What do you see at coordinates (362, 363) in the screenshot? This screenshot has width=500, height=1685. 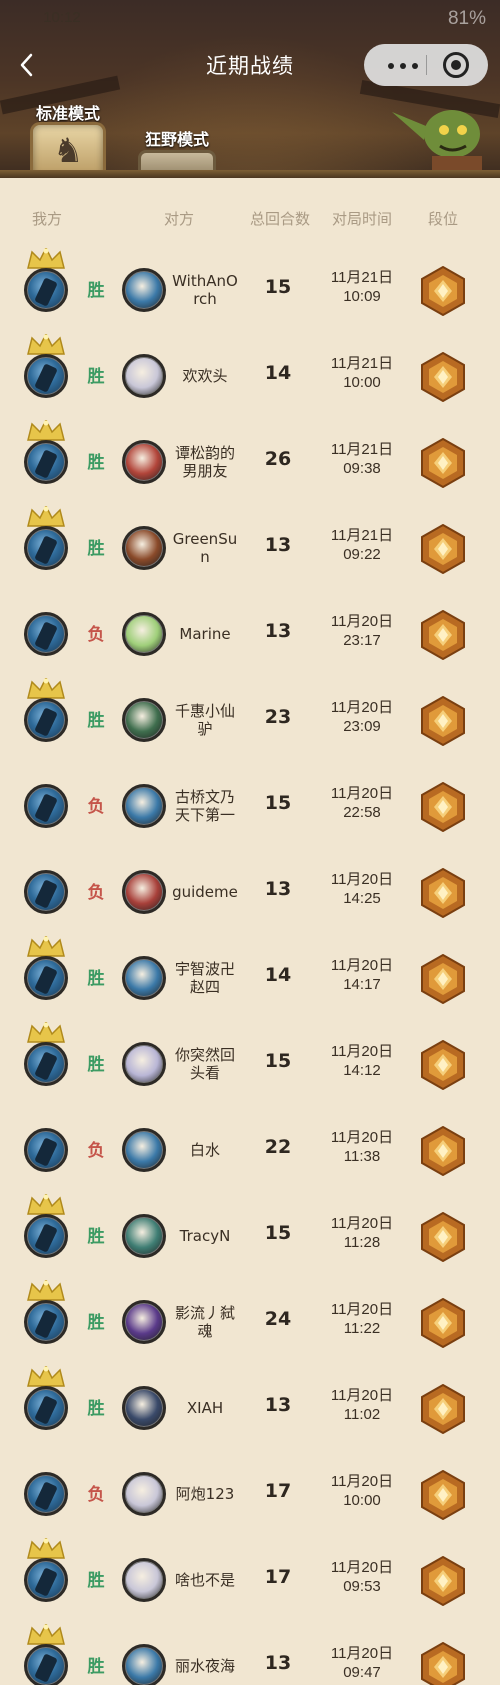 I see `match-date: 11月21日` at bounding box center [362, 363].